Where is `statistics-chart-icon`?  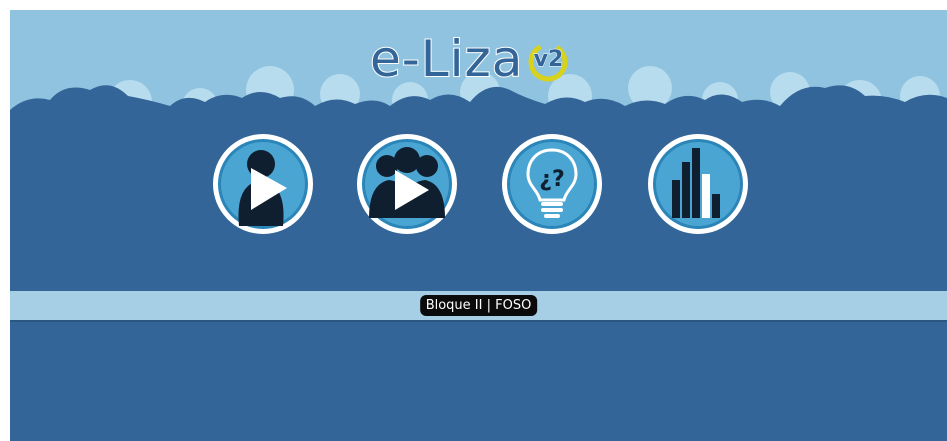 statistics-chart-icon is located at coordinates (698, 184).